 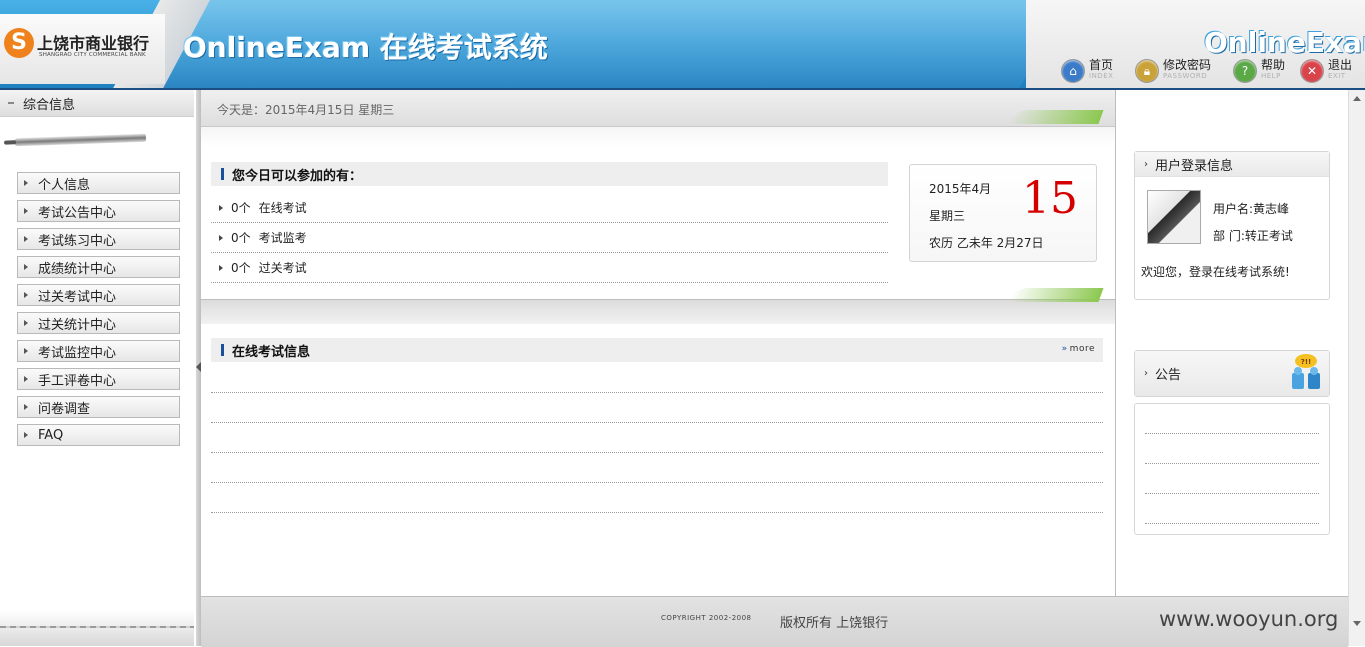 I want to click on app-title: OnlineExam 在线考试系统, so click(x=365, y=47).